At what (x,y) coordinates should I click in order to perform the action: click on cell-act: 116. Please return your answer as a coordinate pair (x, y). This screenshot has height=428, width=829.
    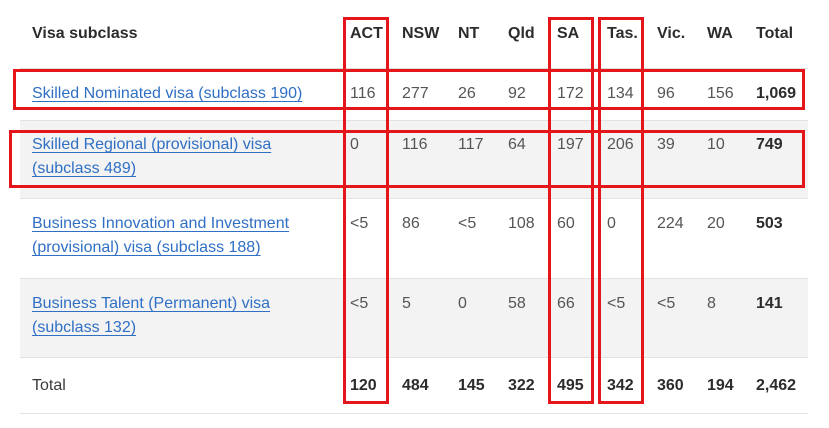
    Looking at the image, I should click on (363, 93).